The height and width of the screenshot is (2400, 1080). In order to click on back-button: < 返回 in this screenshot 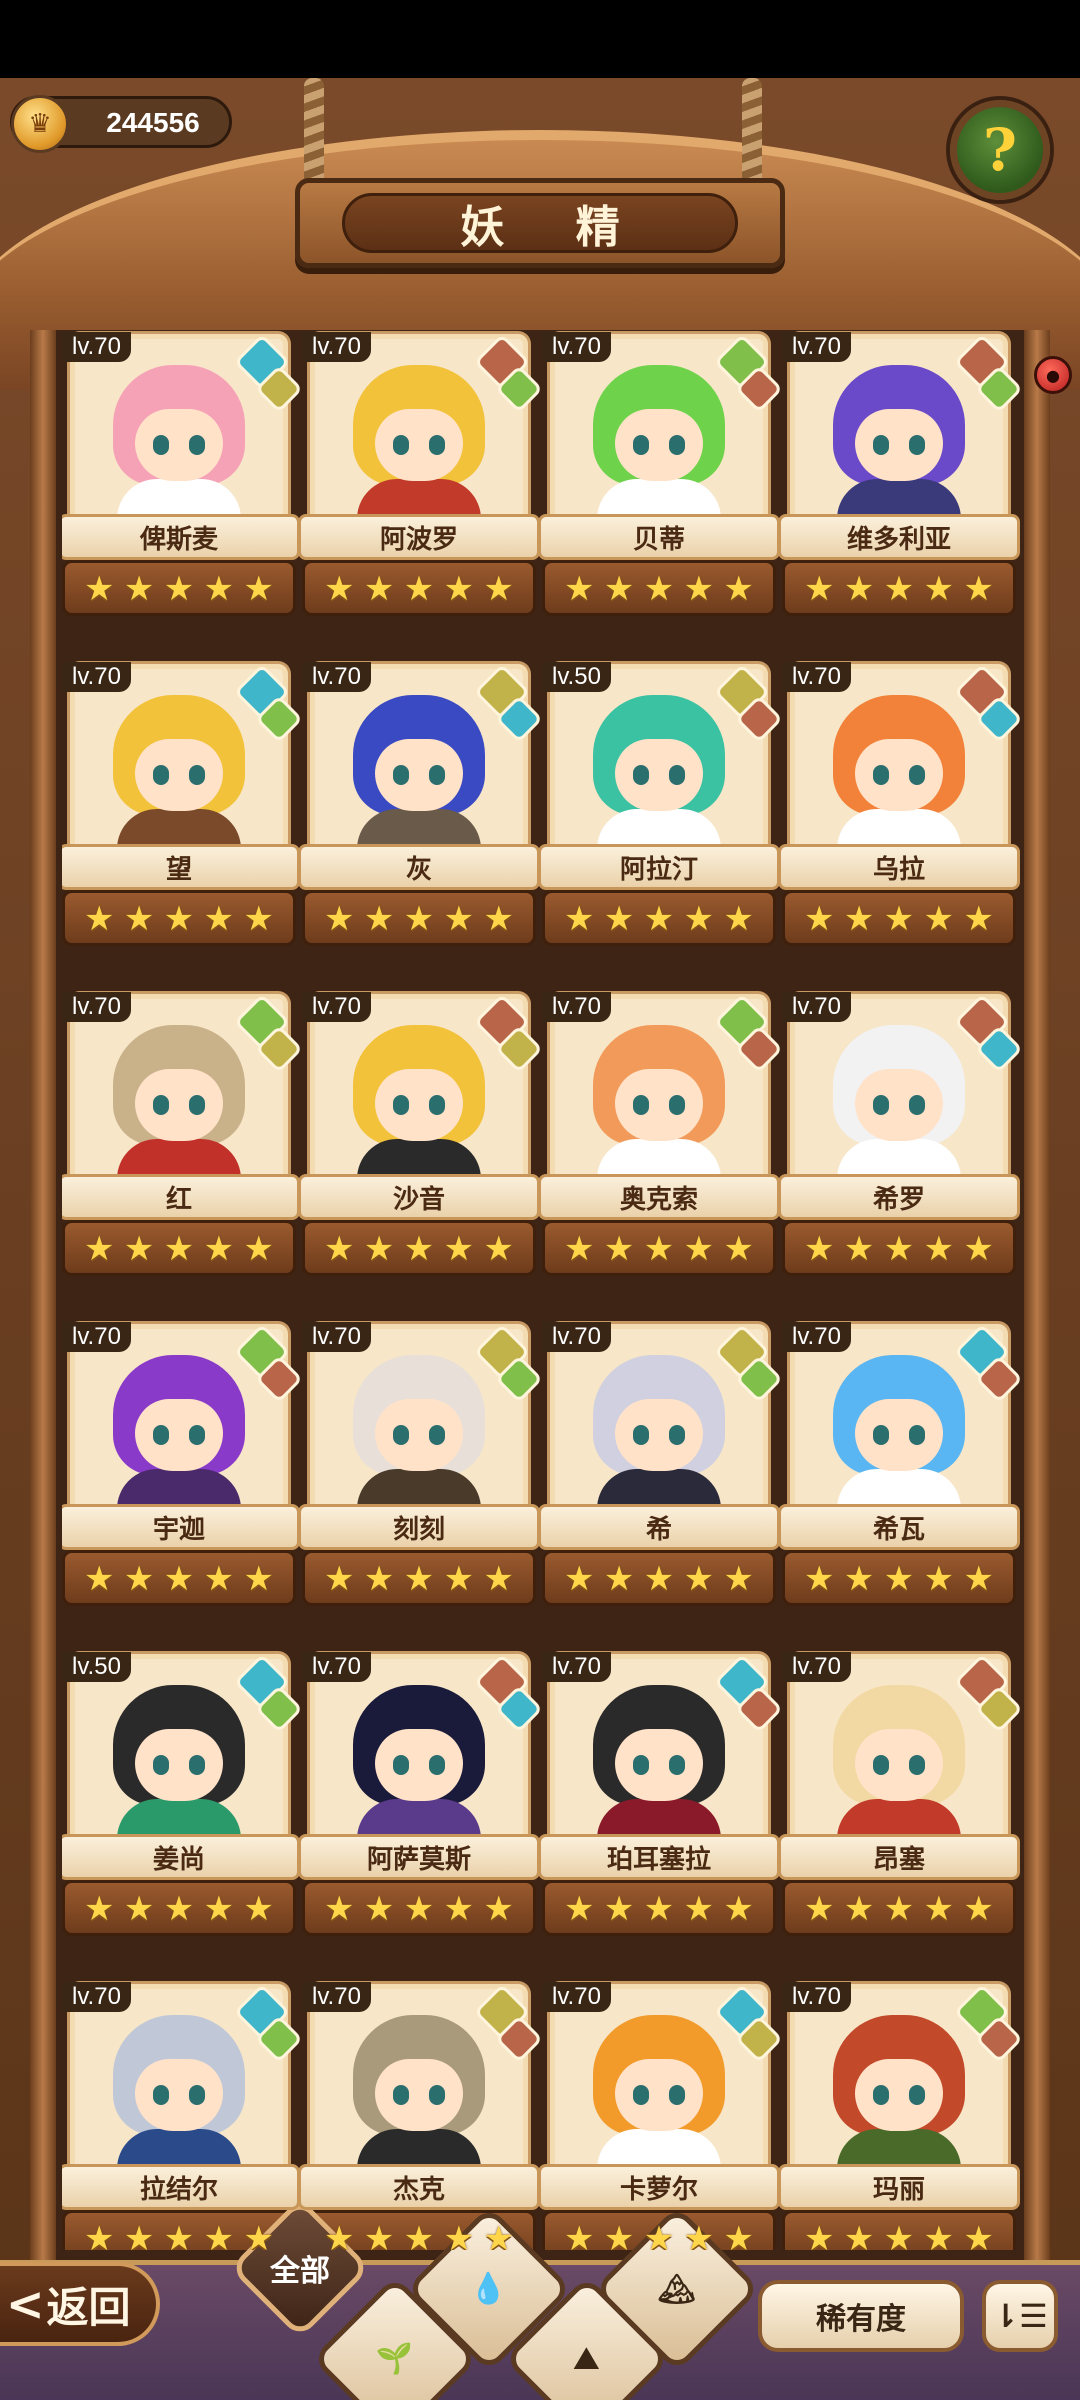, I will do `click(80, 2304)`.